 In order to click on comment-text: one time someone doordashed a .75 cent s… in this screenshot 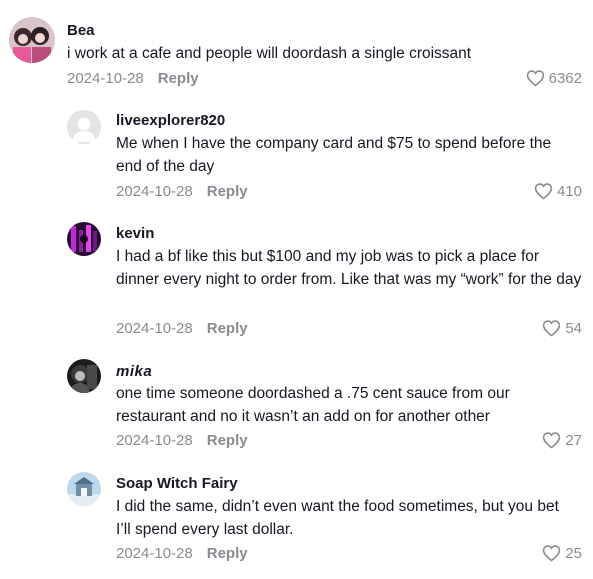, I will do `click(313, 405)`.